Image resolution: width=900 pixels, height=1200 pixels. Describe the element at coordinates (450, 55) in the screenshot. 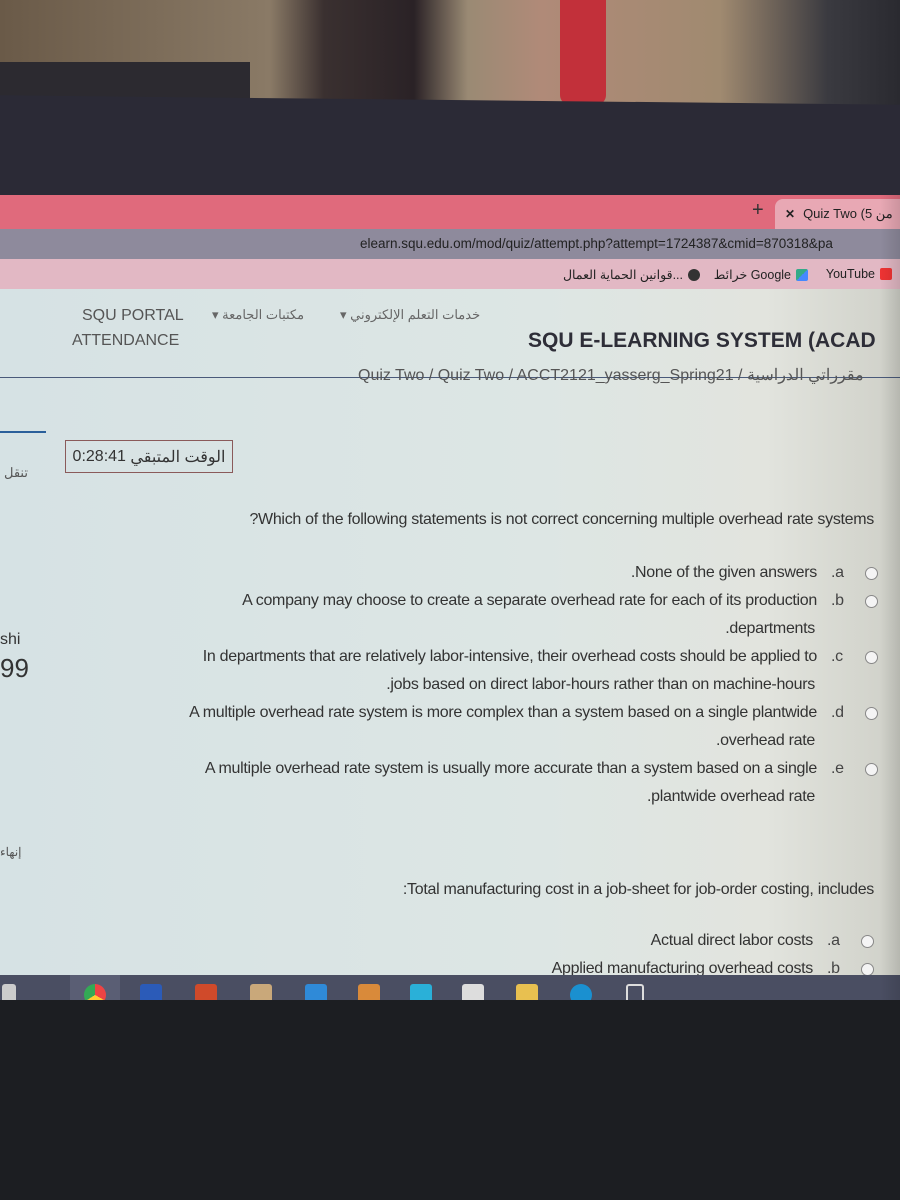

I see `background-room` at that location.